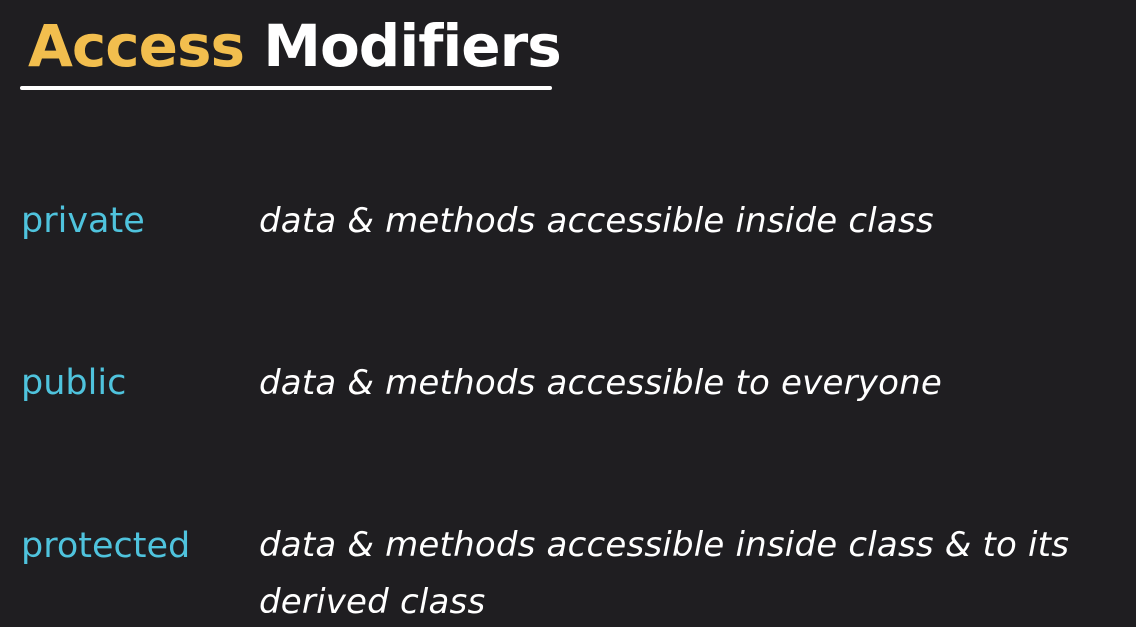  Describe the element at coordinates (412, 46) in the screenshot. I see `title-word-modifiers: Modifiers` at that location.